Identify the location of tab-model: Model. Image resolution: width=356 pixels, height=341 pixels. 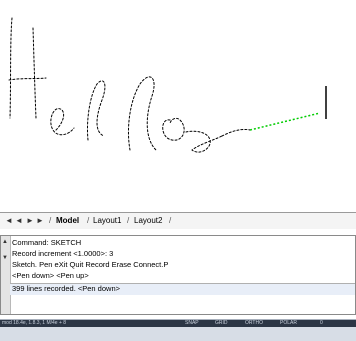
(67, 221).